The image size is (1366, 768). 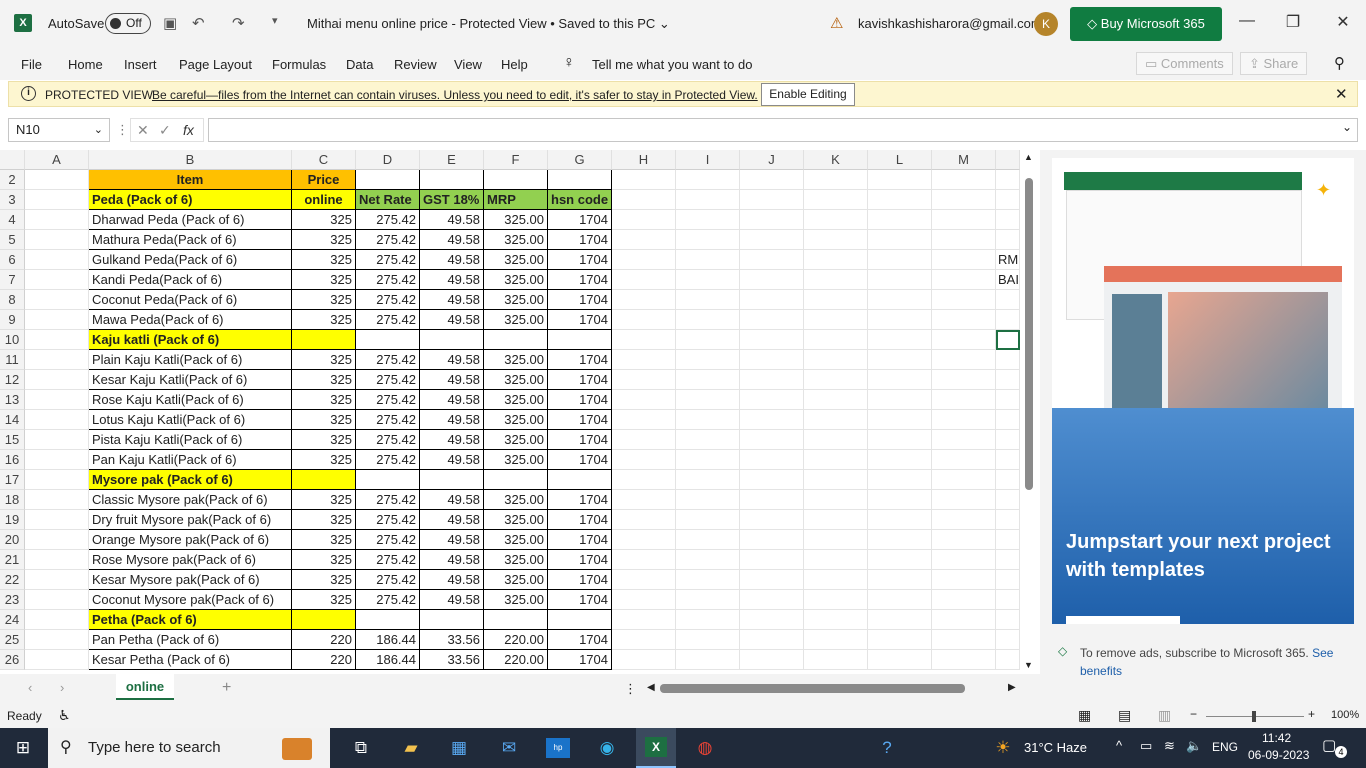 What do you see at coordinates (900, 160) in the screenshot?
I see `column-header-l: L` at bounding box center [900, 160].